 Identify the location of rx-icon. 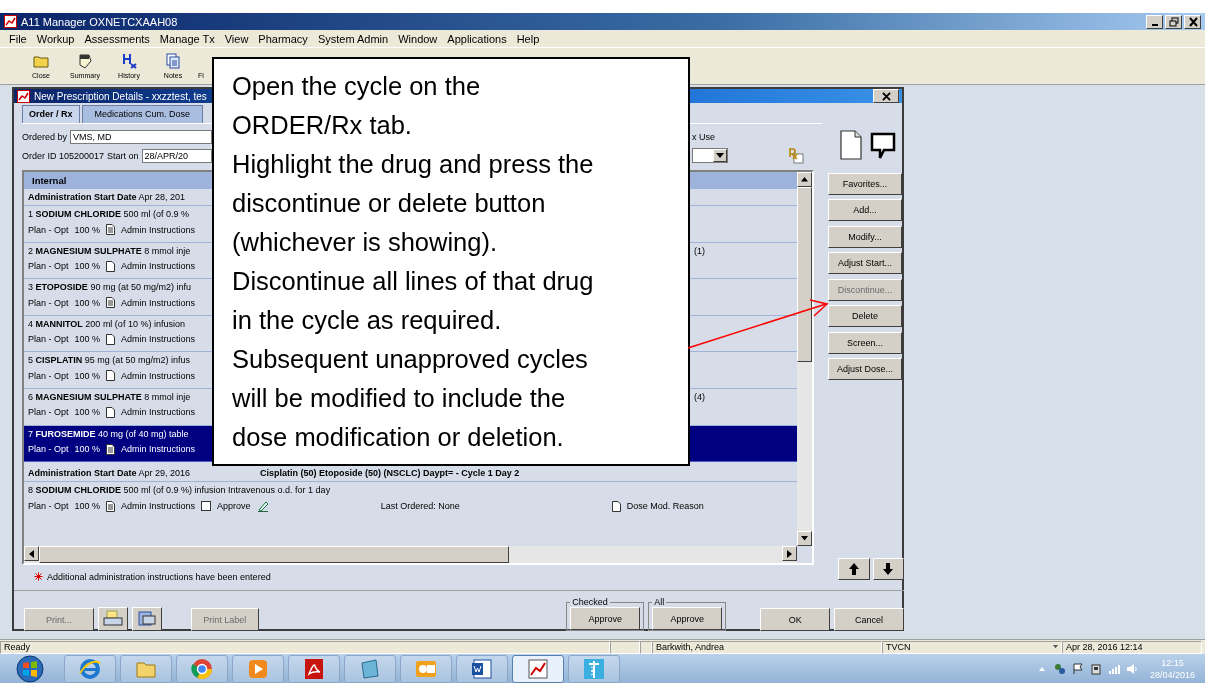
(796, 155).